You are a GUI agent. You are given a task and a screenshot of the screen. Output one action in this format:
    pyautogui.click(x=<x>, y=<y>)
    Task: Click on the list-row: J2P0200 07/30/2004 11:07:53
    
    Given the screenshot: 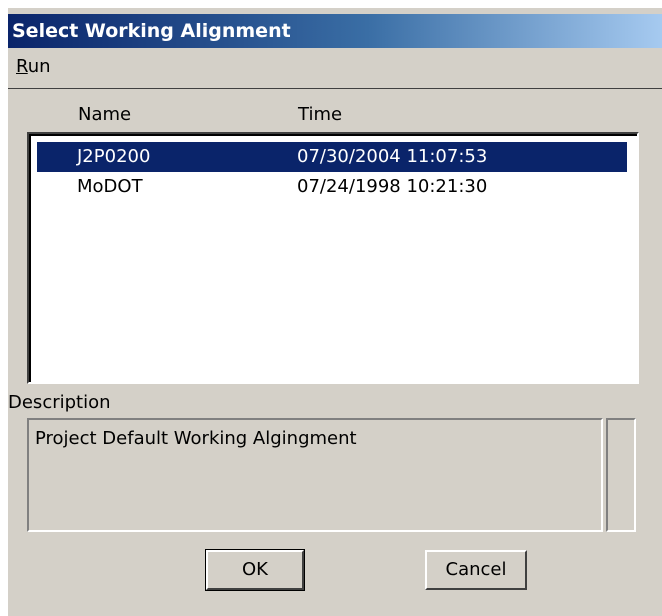 What is the action you would take?
    pyautogui.click(x=332, y=157)
    